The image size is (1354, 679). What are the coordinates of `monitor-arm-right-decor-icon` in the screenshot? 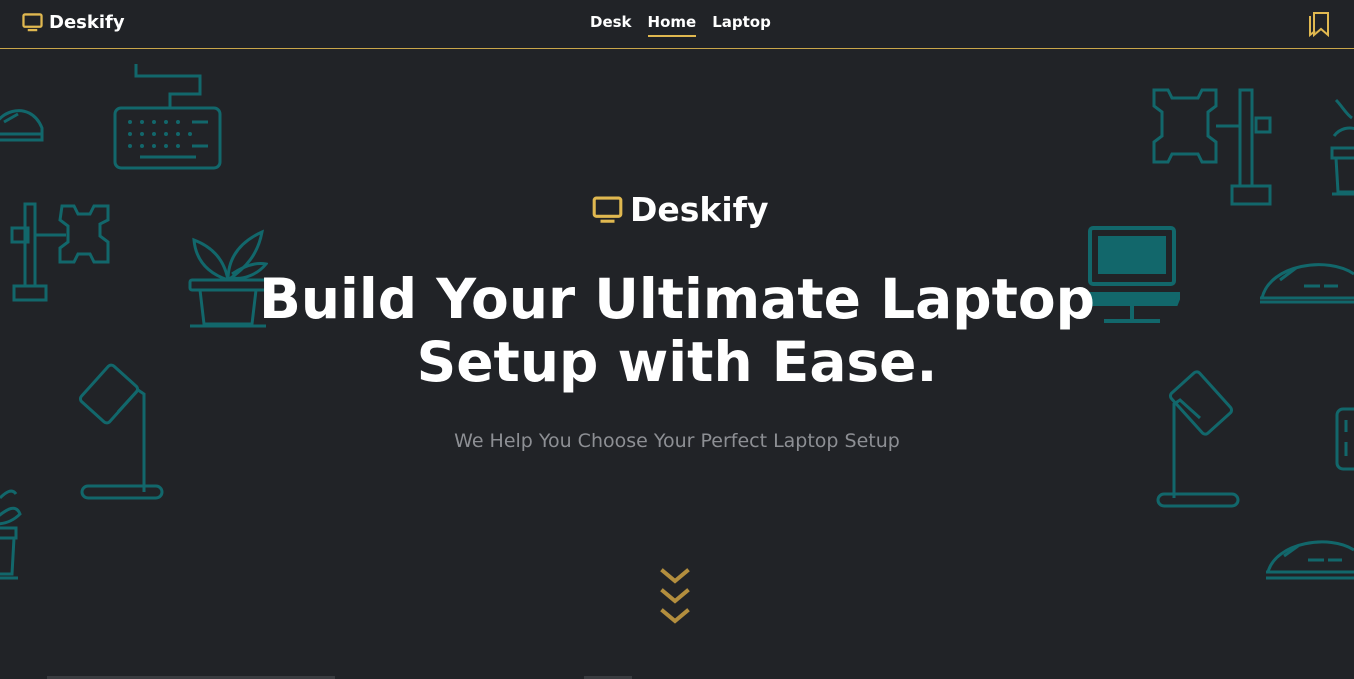 It's located at (1213, 148).